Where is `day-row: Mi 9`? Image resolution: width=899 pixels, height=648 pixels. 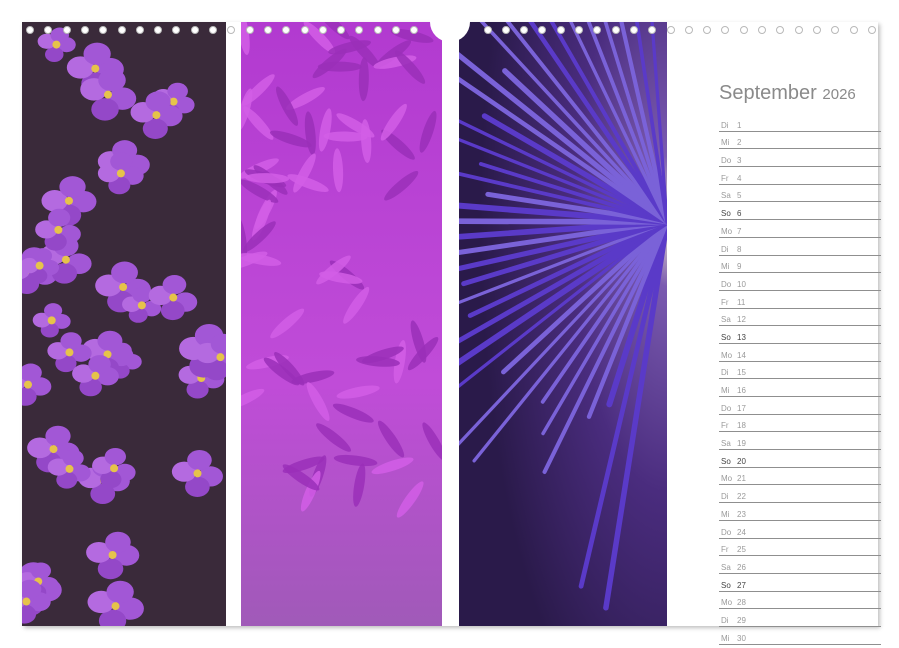
day-row: Mi 9 is located at coordinates (800, 265).